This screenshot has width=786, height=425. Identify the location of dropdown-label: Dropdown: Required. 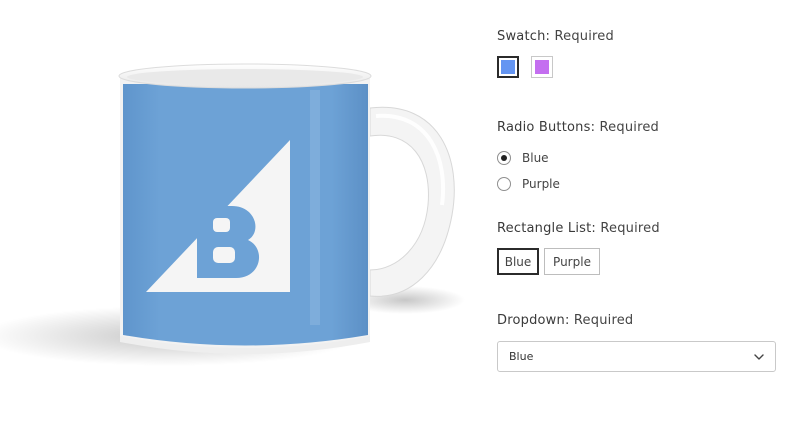
(565, 320).